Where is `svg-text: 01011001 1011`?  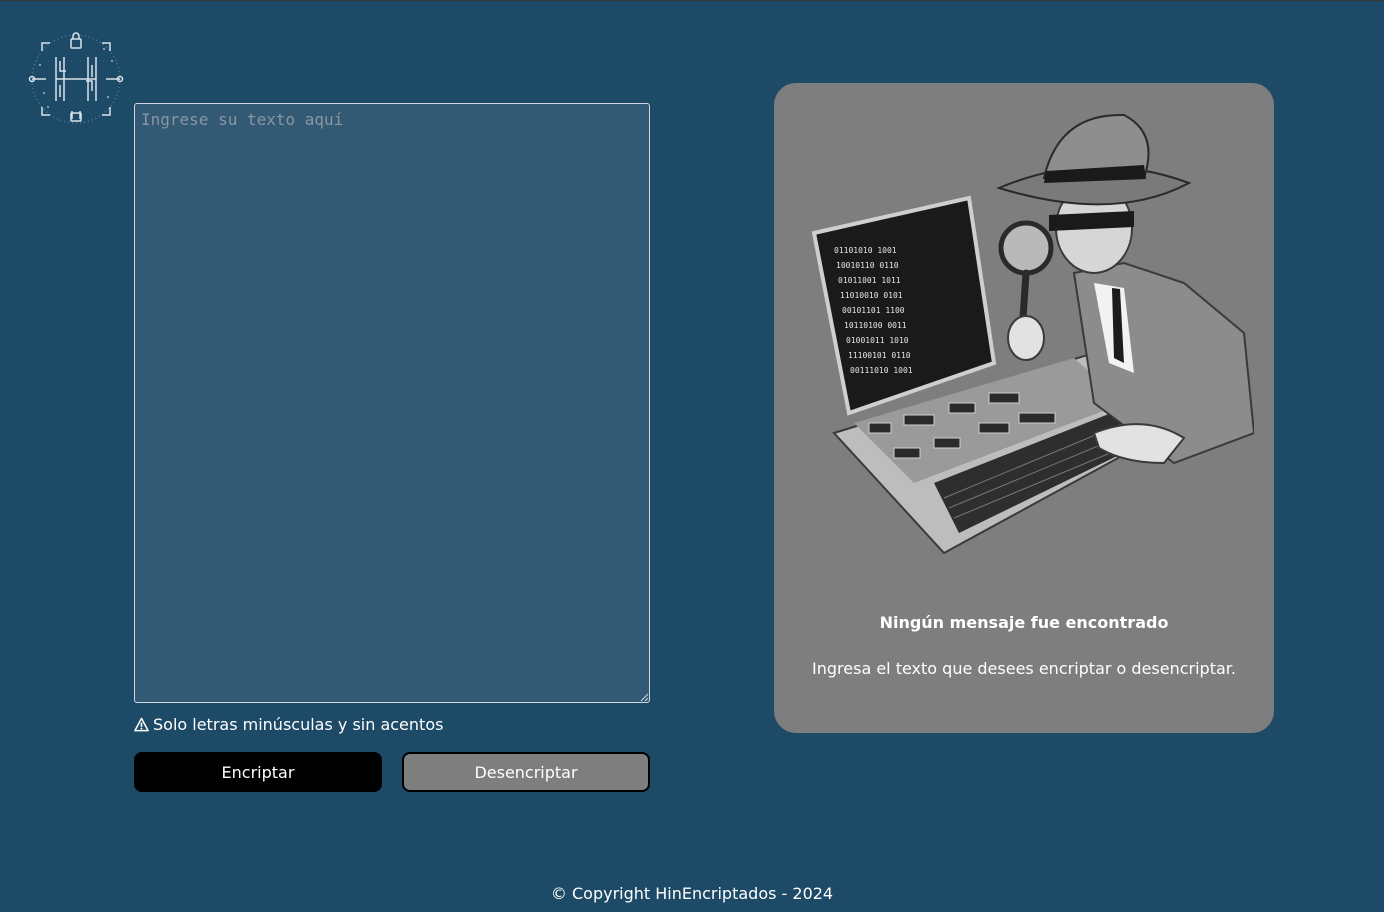 svg-text: 01011001 1011 is located at coordinates (869, 280).